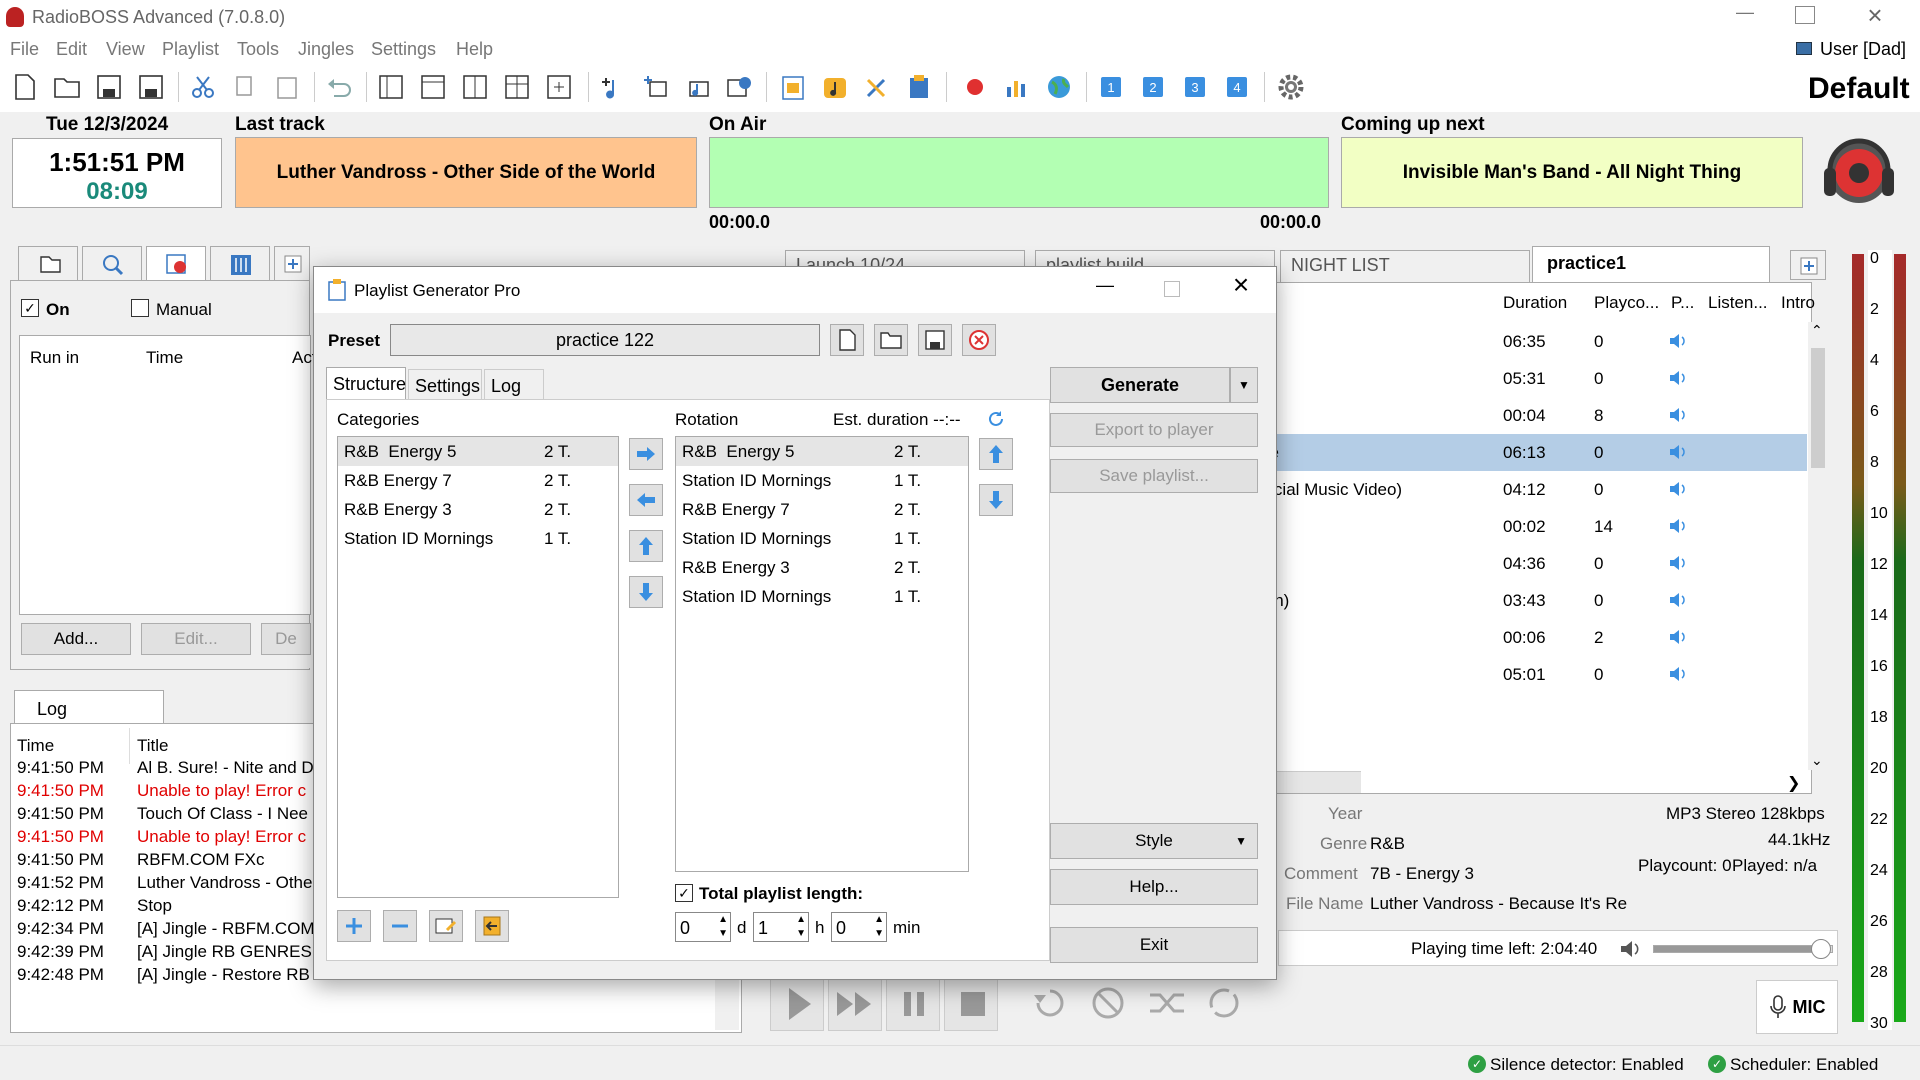 Image resolution: width=1920 pixels, height=1080 pixels. What do you see at coordinates (847, 340) in the screenshot?
I see `new-preset-icon` at bounding box center [847, 340].